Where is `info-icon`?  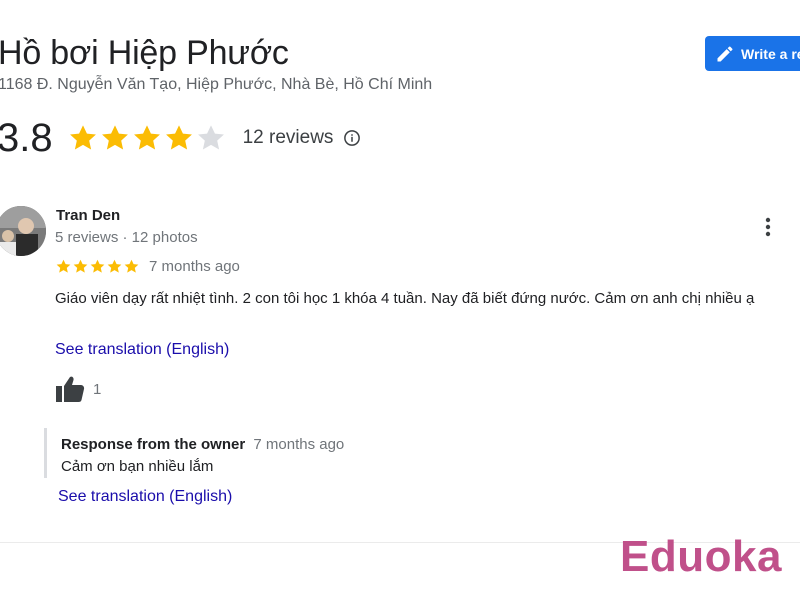 info-icon is located at coordinates (352, 138).